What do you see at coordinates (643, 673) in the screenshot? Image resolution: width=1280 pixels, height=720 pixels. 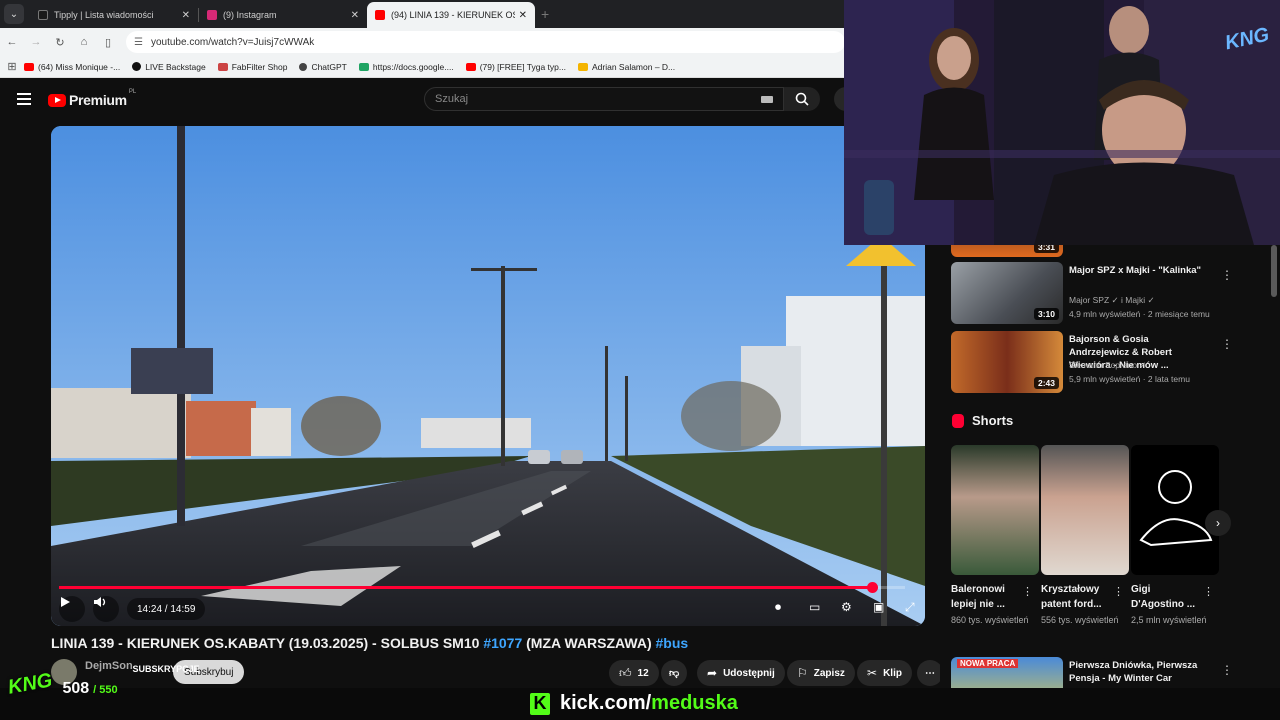 I see `like-count: 12` at bounding box center [643, 673].